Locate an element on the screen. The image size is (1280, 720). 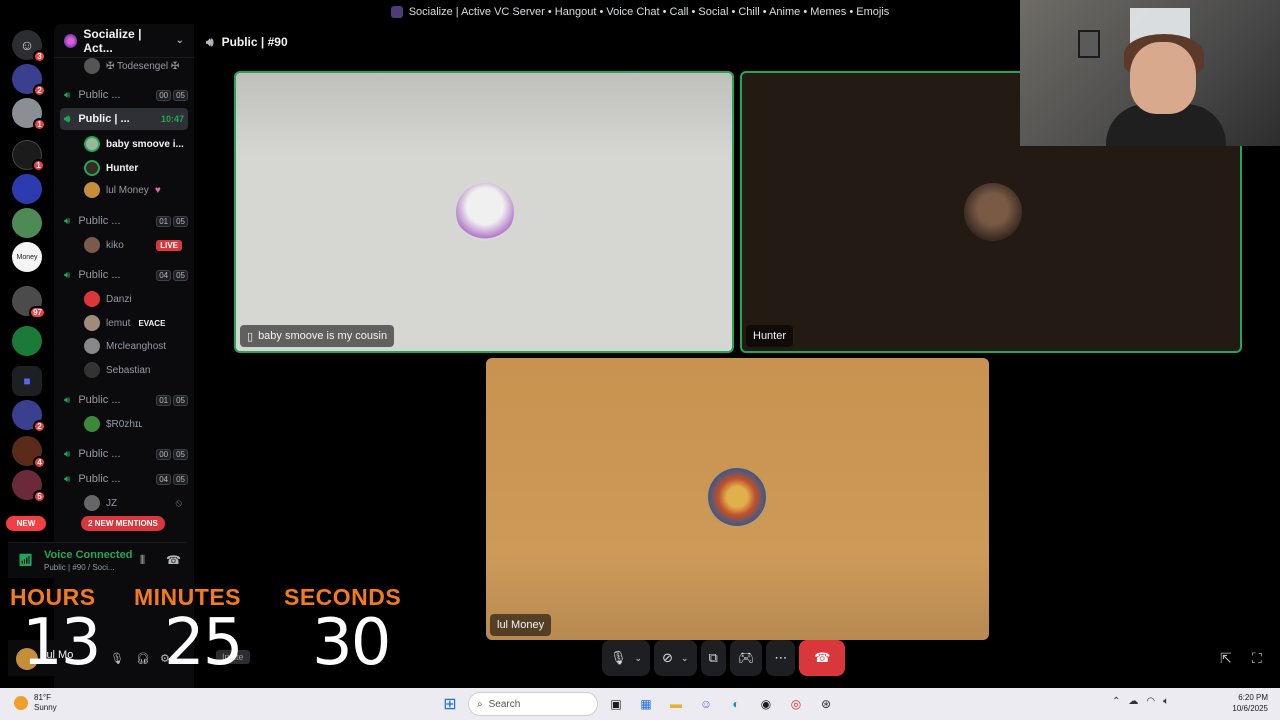
list-item: ✠ Todesengel ✠ is located at coordinates (136, 66).